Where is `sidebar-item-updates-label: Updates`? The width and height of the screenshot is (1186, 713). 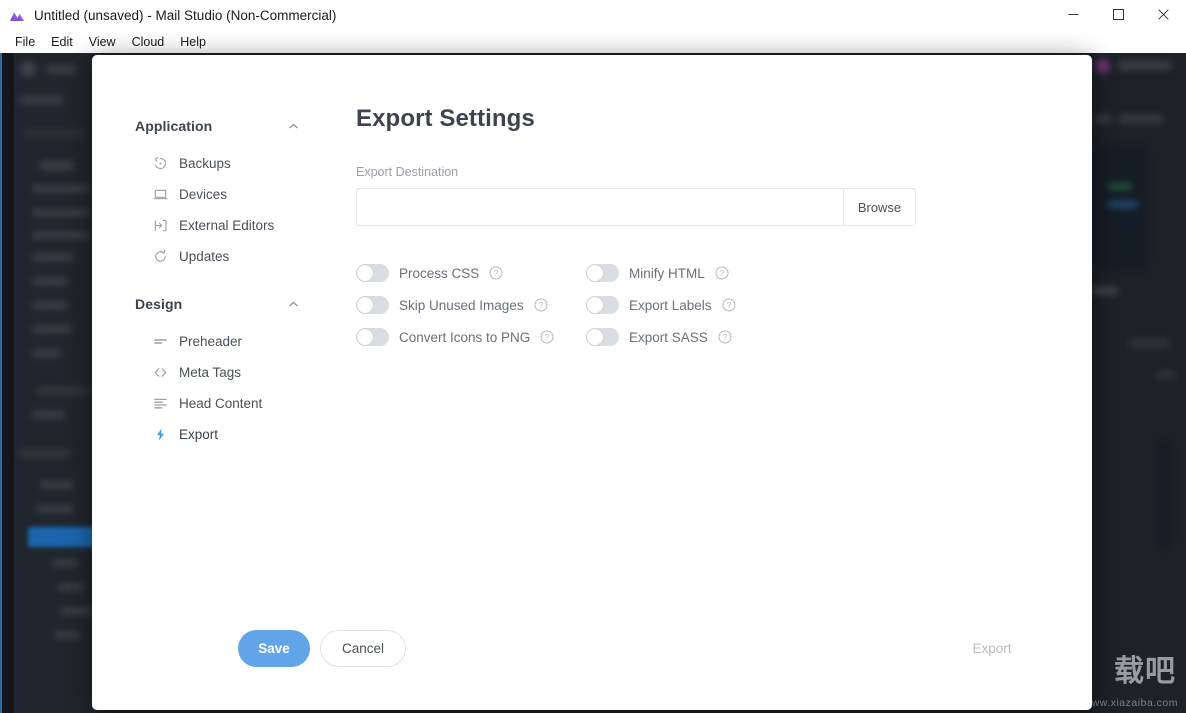
sidebar-item-updates-label: Updates is located at coordinates (204, 256).